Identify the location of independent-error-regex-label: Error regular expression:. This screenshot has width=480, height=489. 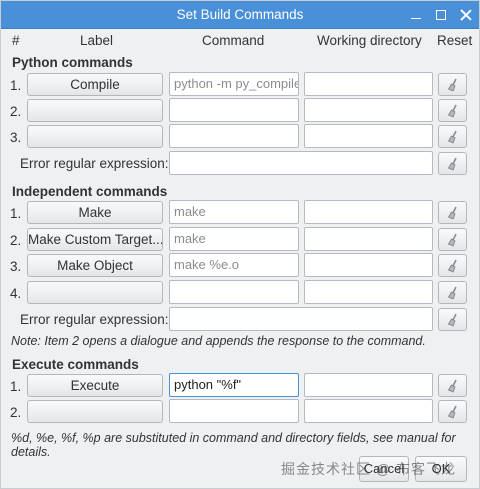
(94, 319).